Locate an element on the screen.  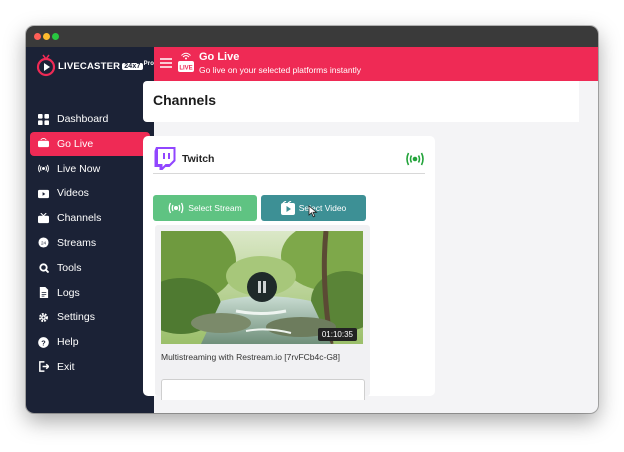
sidebar-item-label: Go Live is located at coordinates (75, 143).